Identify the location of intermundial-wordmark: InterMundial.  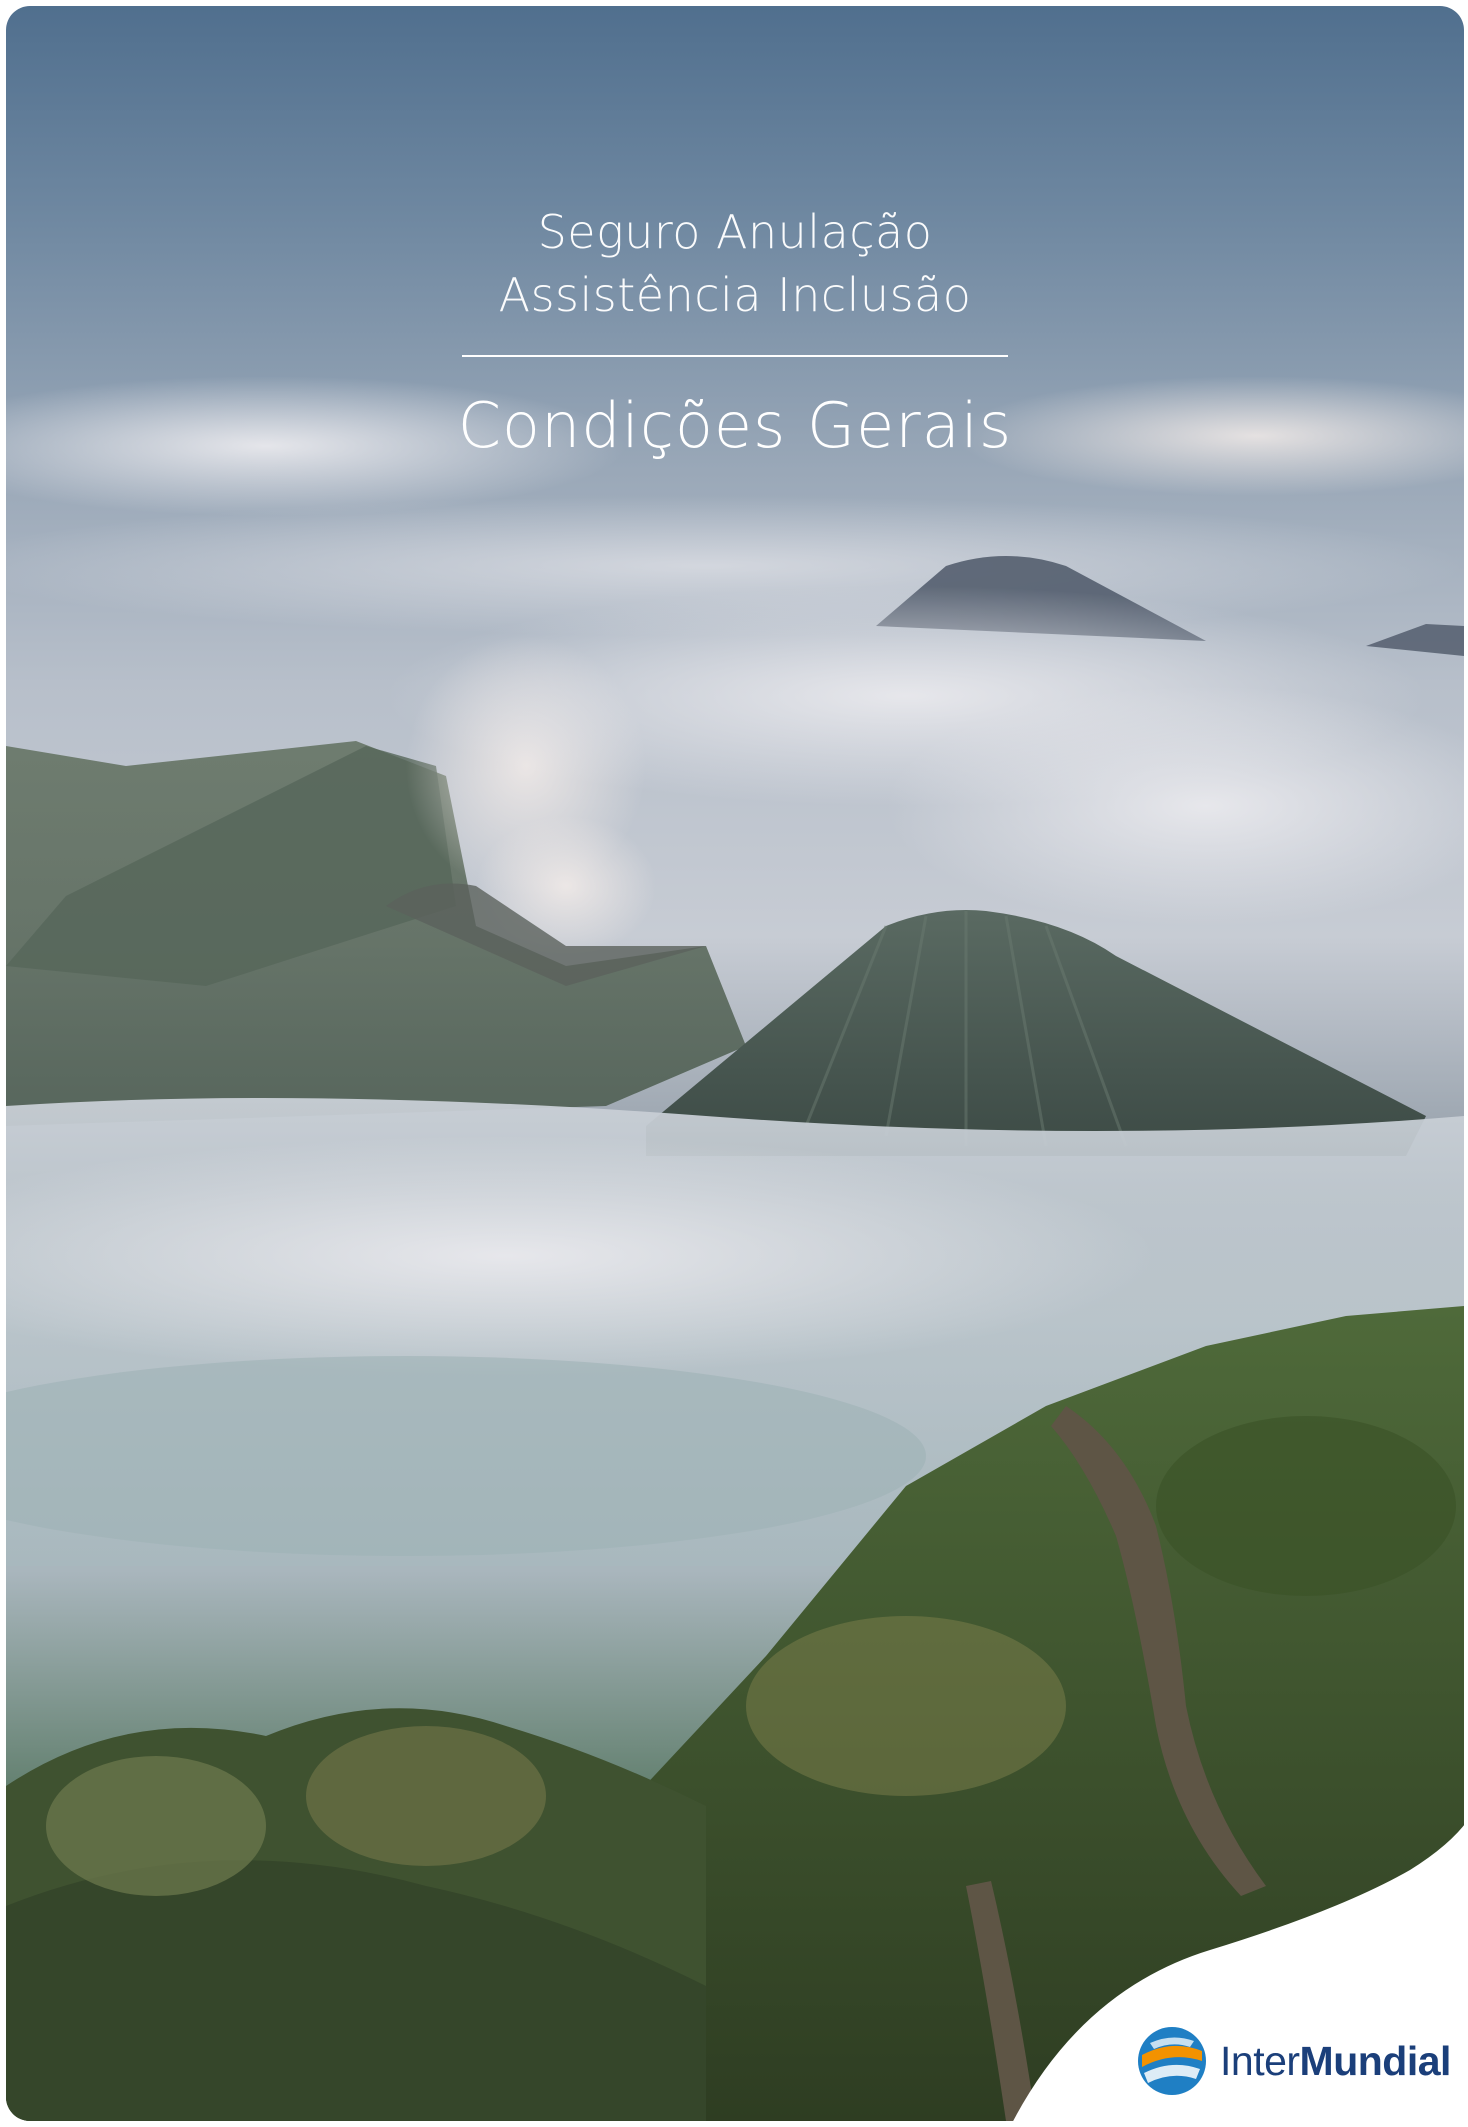
(1335, 2061).